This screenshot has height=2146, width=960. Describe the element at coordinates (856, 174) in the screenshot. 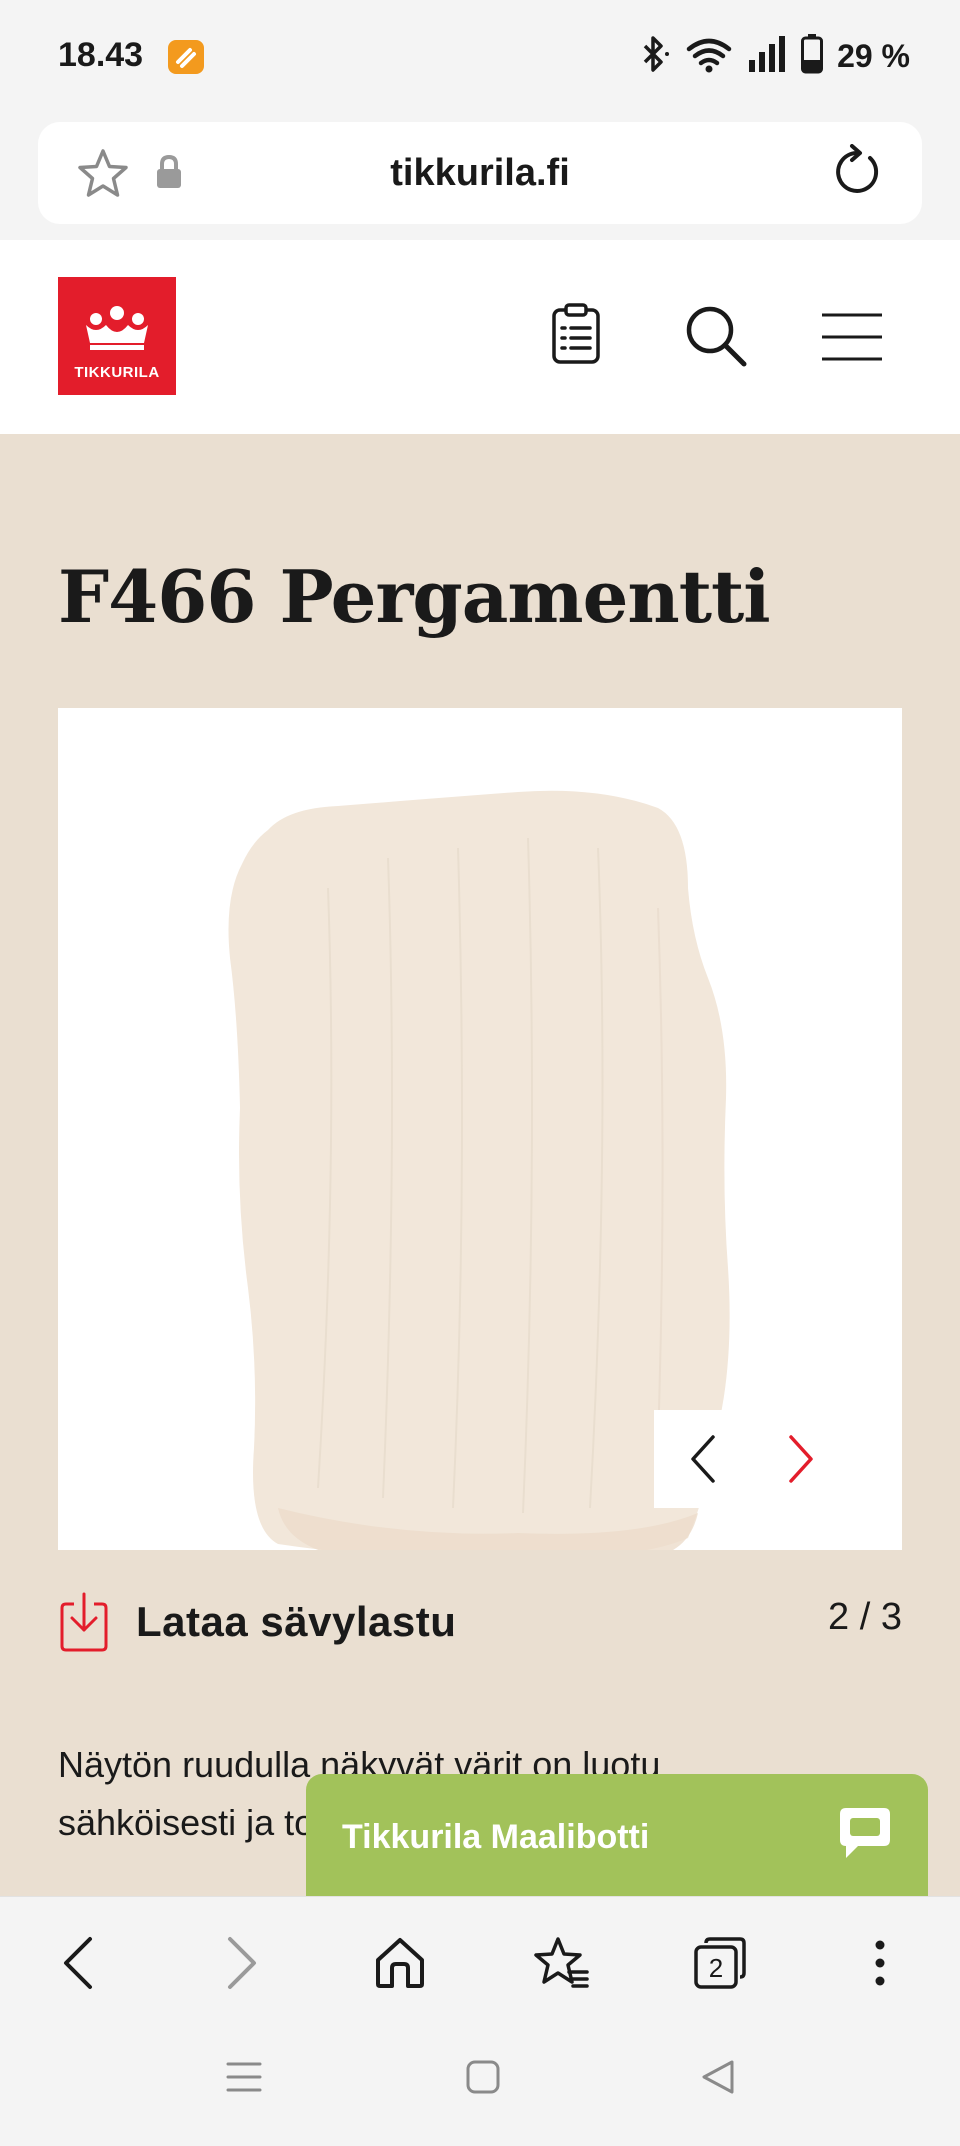

I see `reload-icon` at that location.